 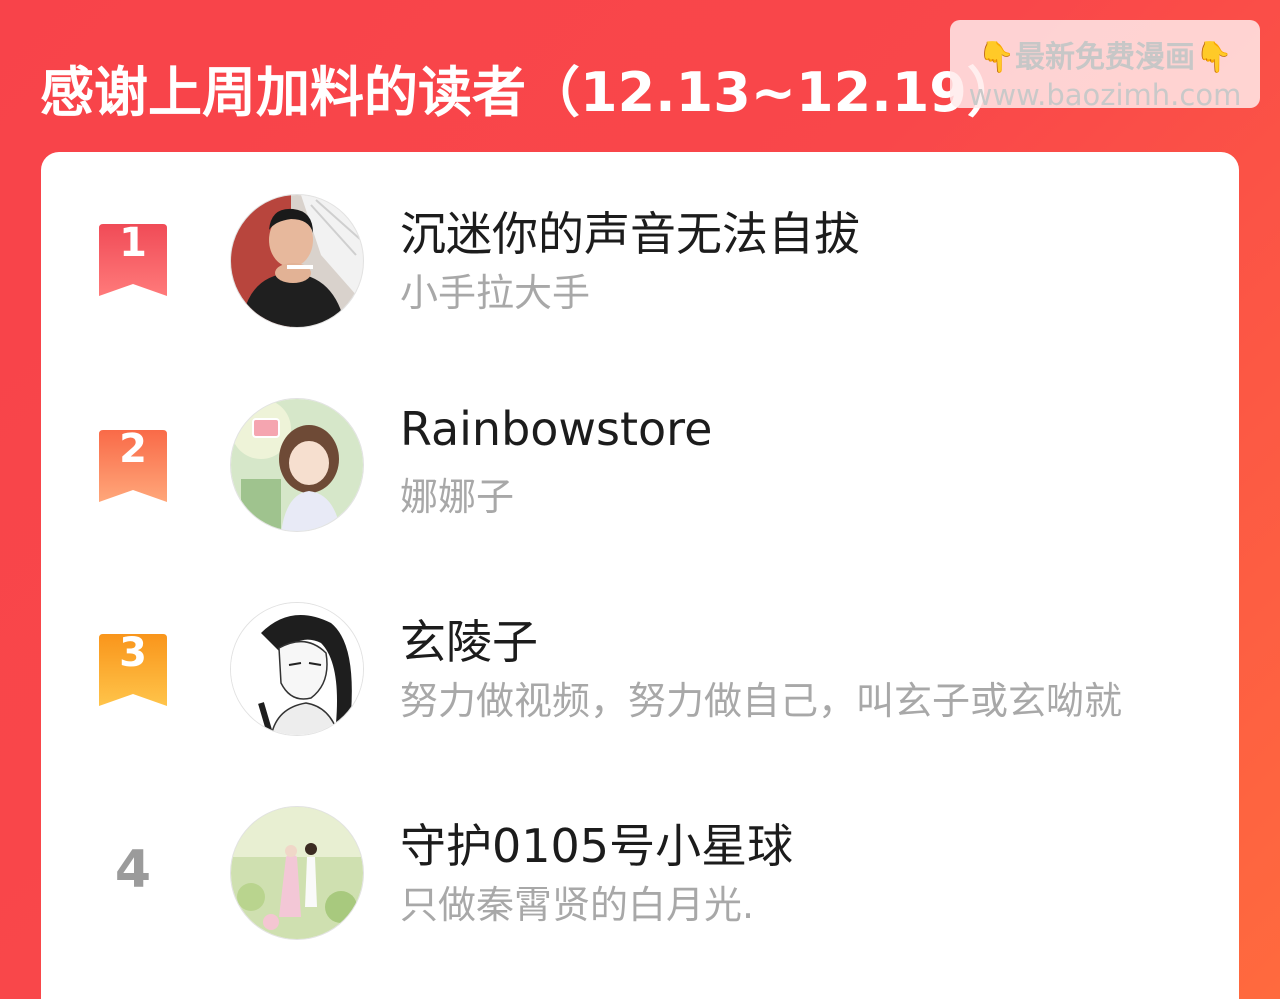 What do you see at coordinates (297, 465) in the screenshot?
I see `avatar-anime-girl` at bounding box center [297, 465].